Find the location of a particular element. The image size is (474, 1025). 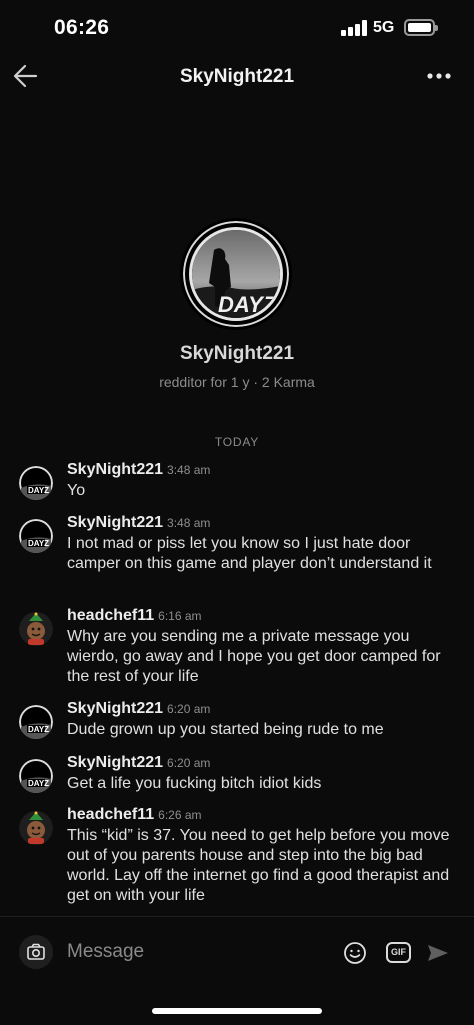

emoji-icon is located at coordinates (355, 953).